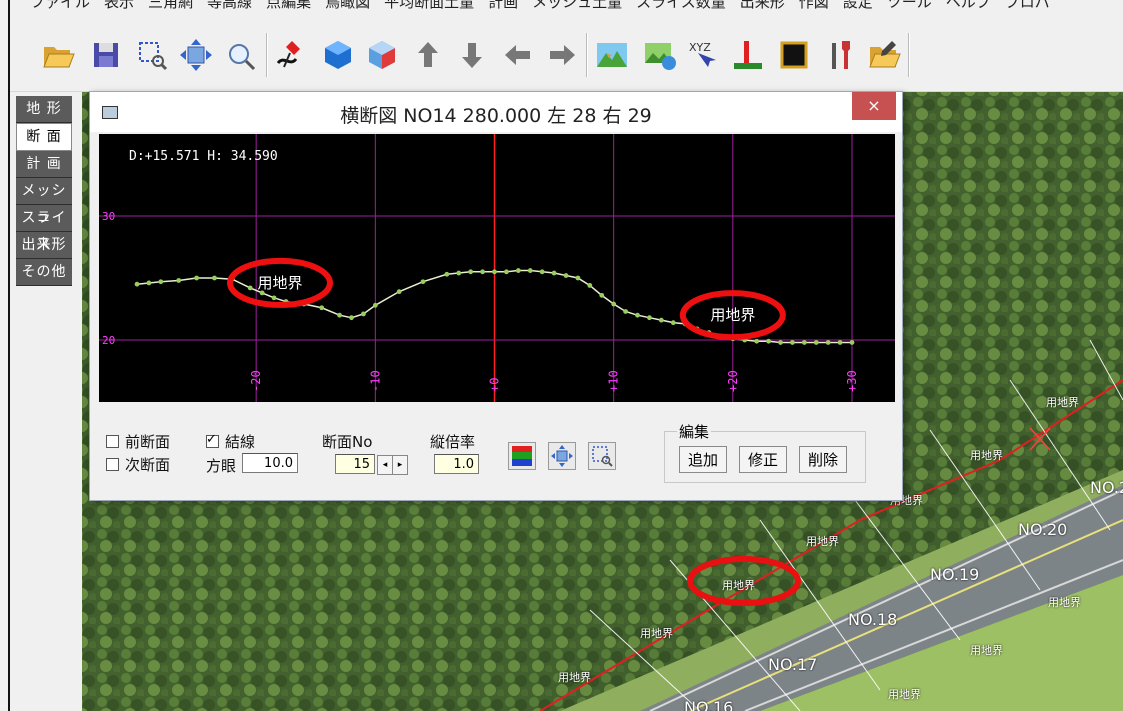 This screenshot has width=1123, height=711. What do you see at coordinates (385, 465) in the screenshot?
I see `section-prev-button: ◂` at bounding box center [385, 465].